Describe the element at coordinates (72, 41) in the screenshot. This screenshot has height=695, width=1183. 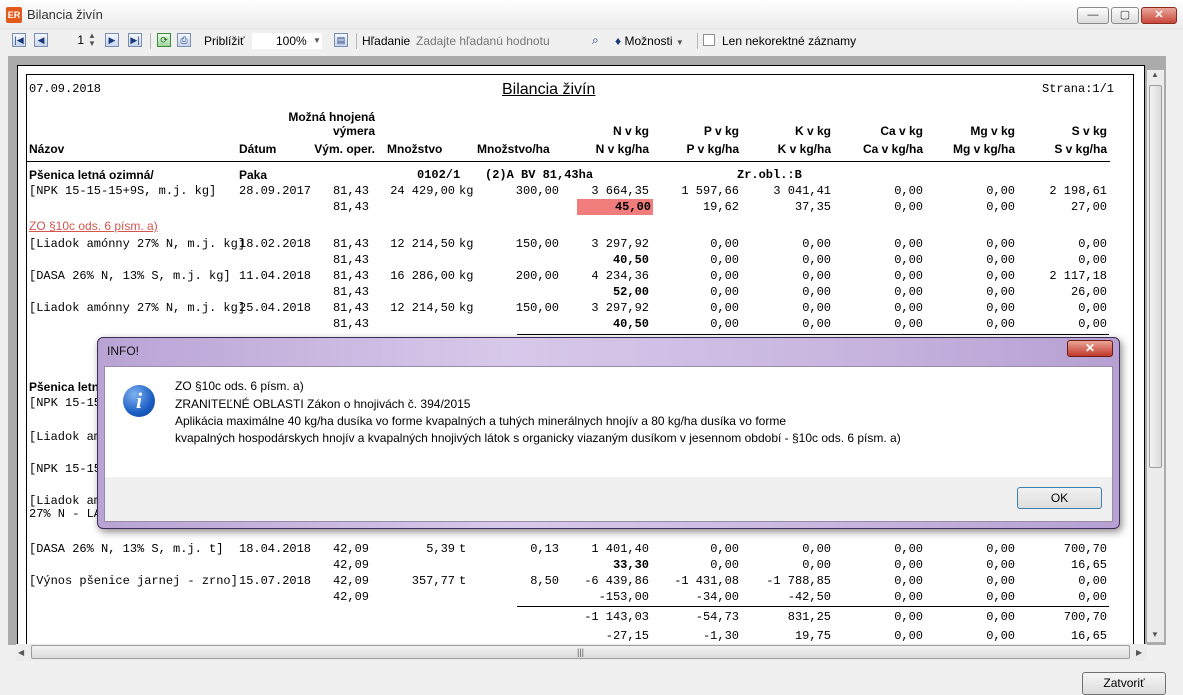
I see `page-number-input: 1` at that location.